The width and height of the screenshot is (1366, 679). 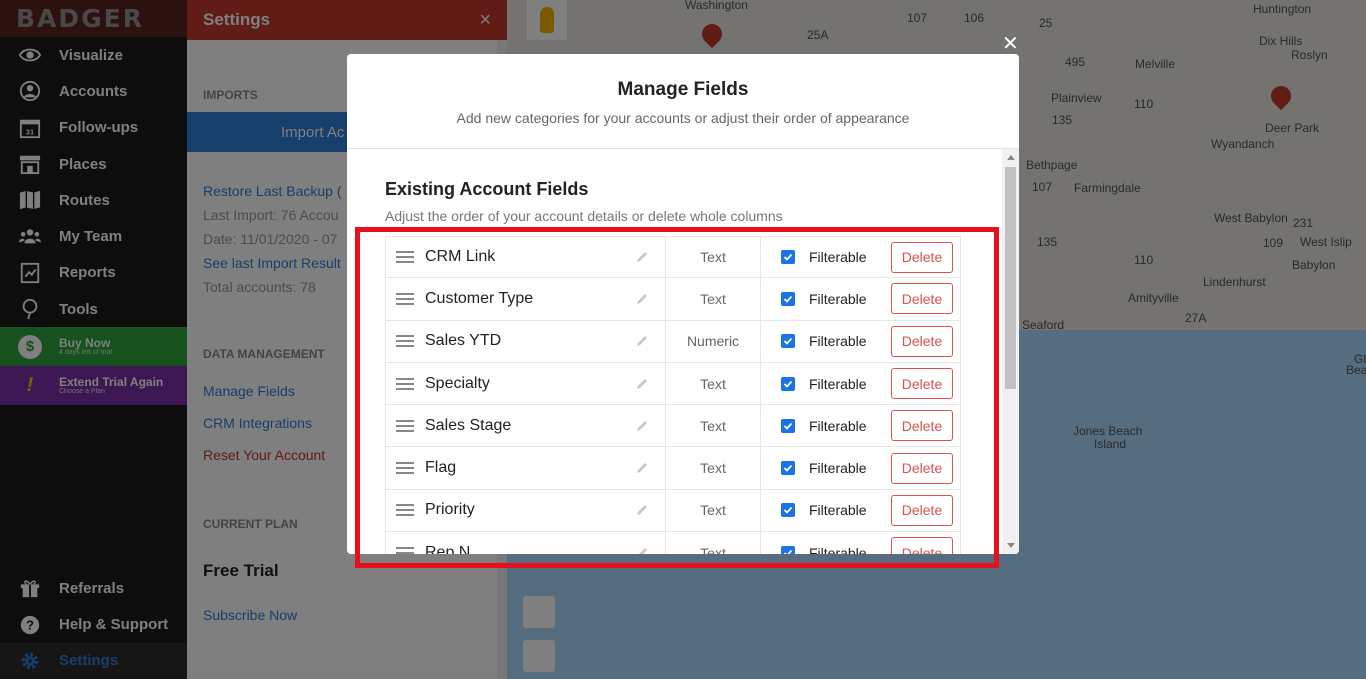 I want to click on field-row: Flag Text Filterable Delete, so click(x=673, y=468).